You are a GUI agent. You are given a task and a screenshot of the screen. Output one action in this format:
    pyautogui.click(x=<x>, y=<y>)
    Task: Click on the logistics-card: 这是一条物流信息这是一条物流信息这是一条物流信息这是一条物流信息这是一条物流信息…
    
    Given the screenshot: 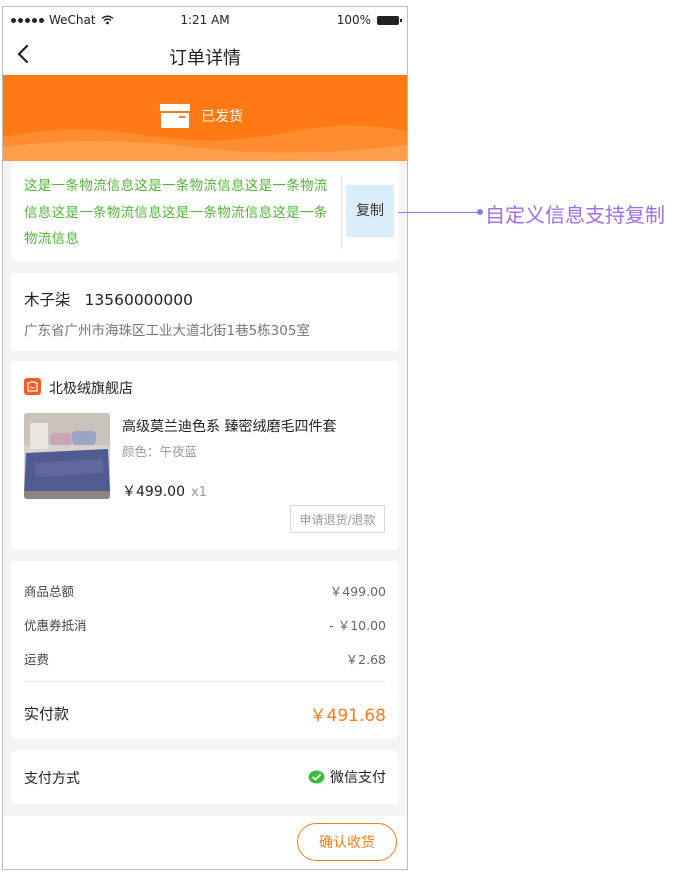 What is the action you would take?
    pyautogui.click(x=205, y=211)
    